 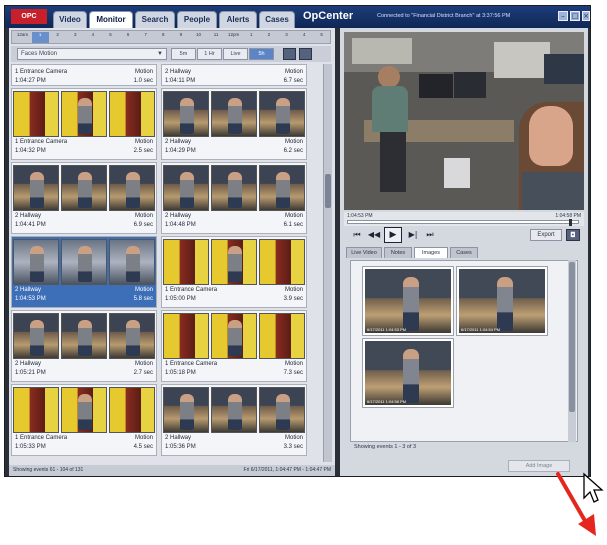 What do you see at coordinates (235, 54) in the screenshot?
I see `range-2: Live` at bounding box center [235, 54].